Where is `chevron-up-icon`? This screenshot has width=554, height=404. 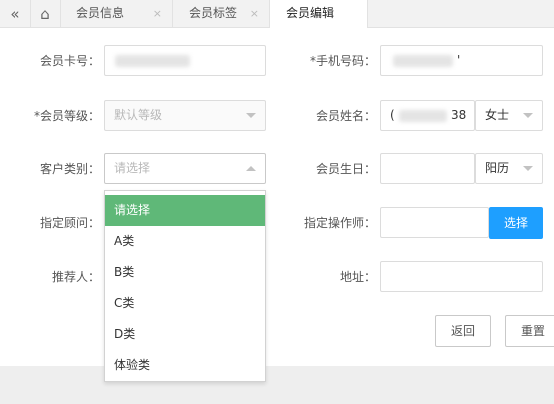
chevron-up-icon is located at coordinates (251, 168).